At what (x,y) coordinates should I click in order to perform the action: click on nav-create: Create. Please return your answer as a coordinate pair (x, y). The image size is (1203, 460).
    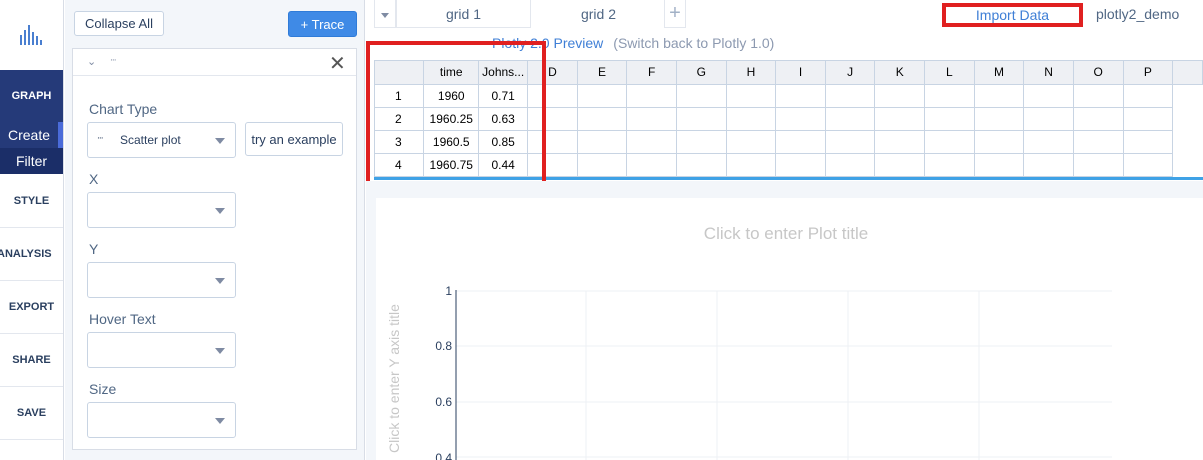
    Looking at the image, I should click on (31, 135).